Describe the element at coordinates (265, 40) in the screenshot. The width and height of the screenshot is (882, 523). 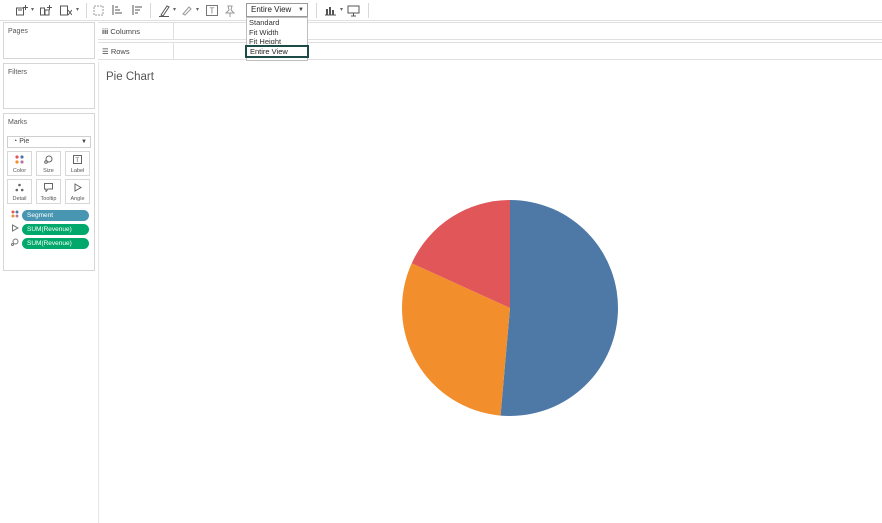
I see `view-option-fit-height: Fit Height` at that location.